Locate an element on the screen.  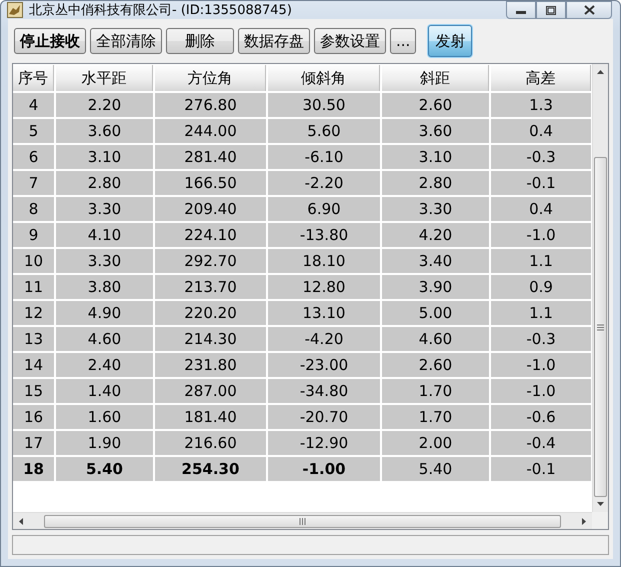
maximize-button is located at coordinates (551, 10).